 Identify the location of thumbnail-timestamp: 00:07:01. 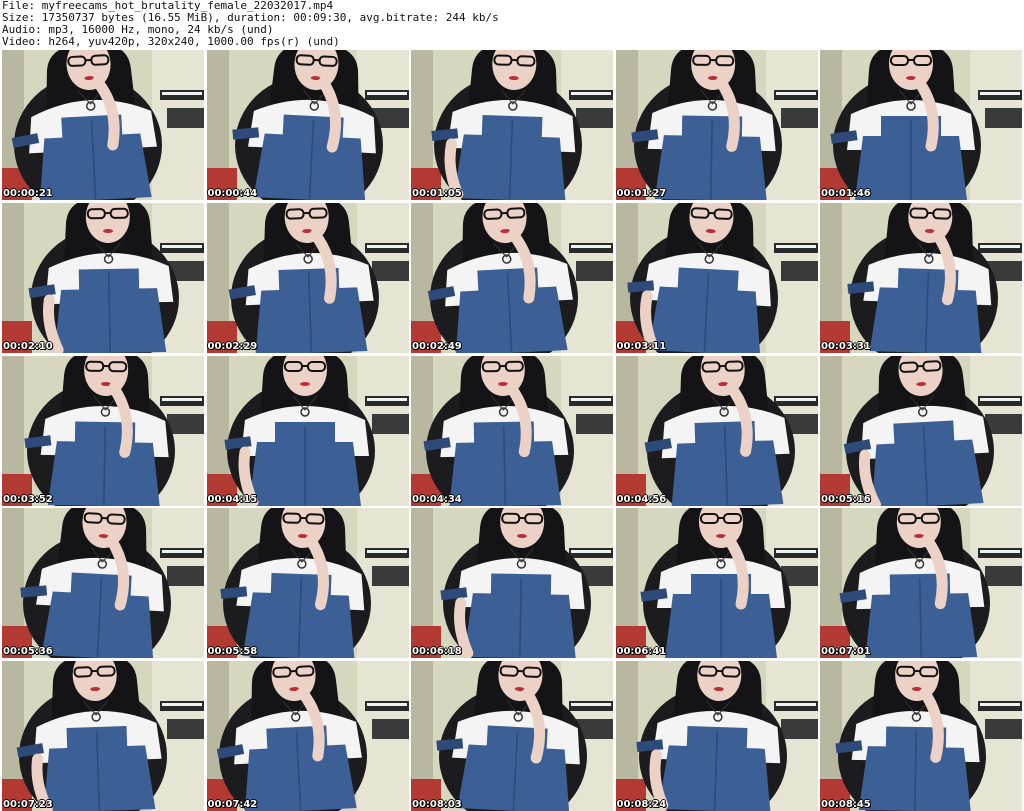
(846, 652).